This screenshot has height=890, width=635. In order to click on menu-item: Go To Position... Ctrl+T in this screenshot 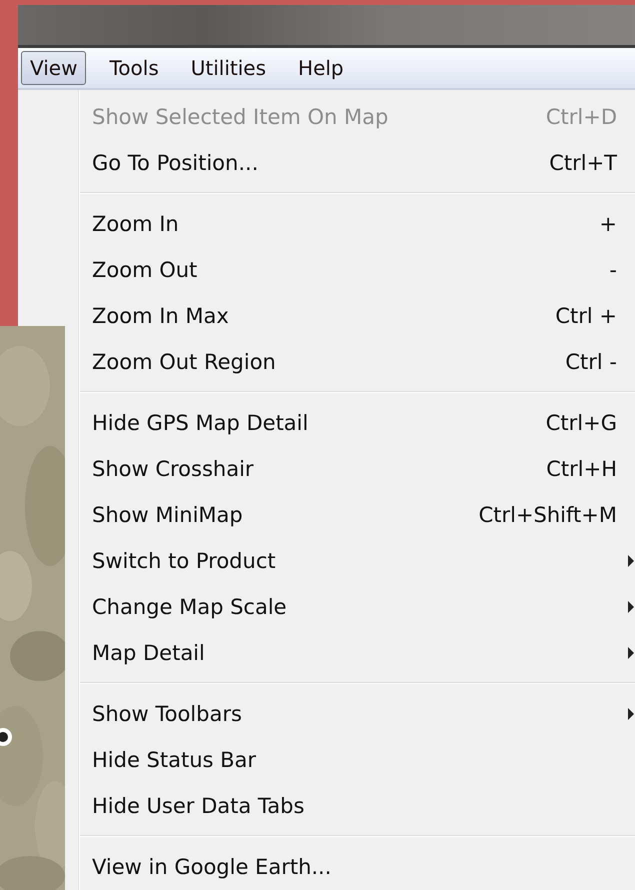, I will do `click(357, 163)`.